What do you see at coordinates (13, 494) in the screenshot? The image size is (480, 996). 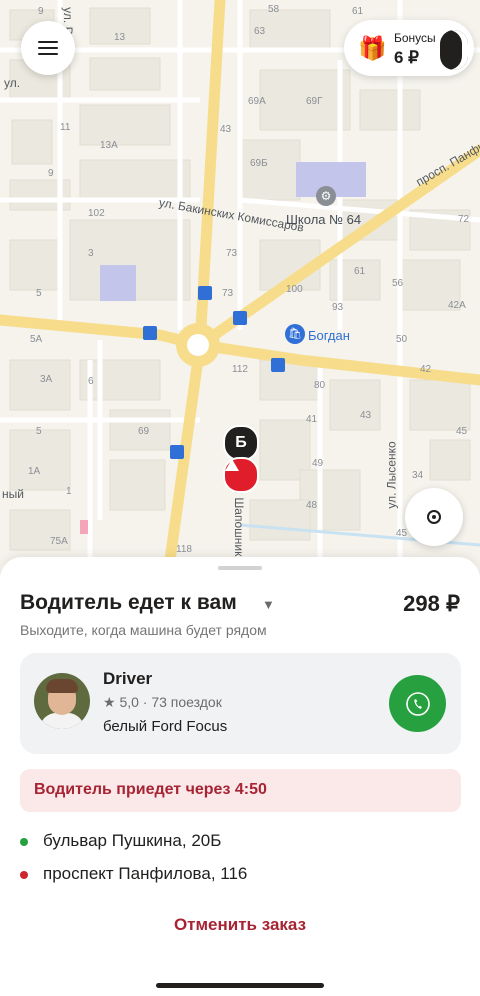 I see `street-label-left-edge: ный` at bounding box center [13, 494].